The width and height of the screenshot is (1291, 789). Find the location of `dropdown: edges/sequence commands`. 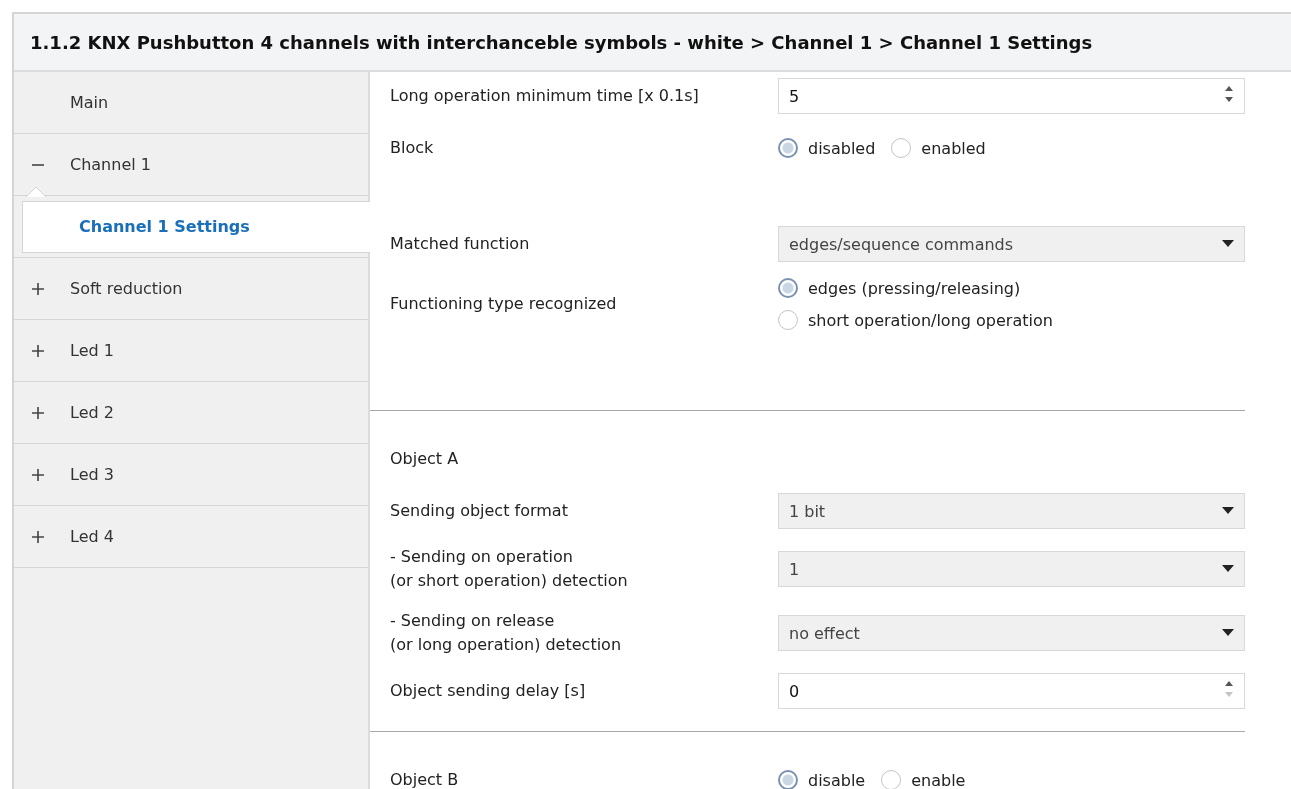

dropdown: edges/sequence commands is located at coordinates (1011, 244).